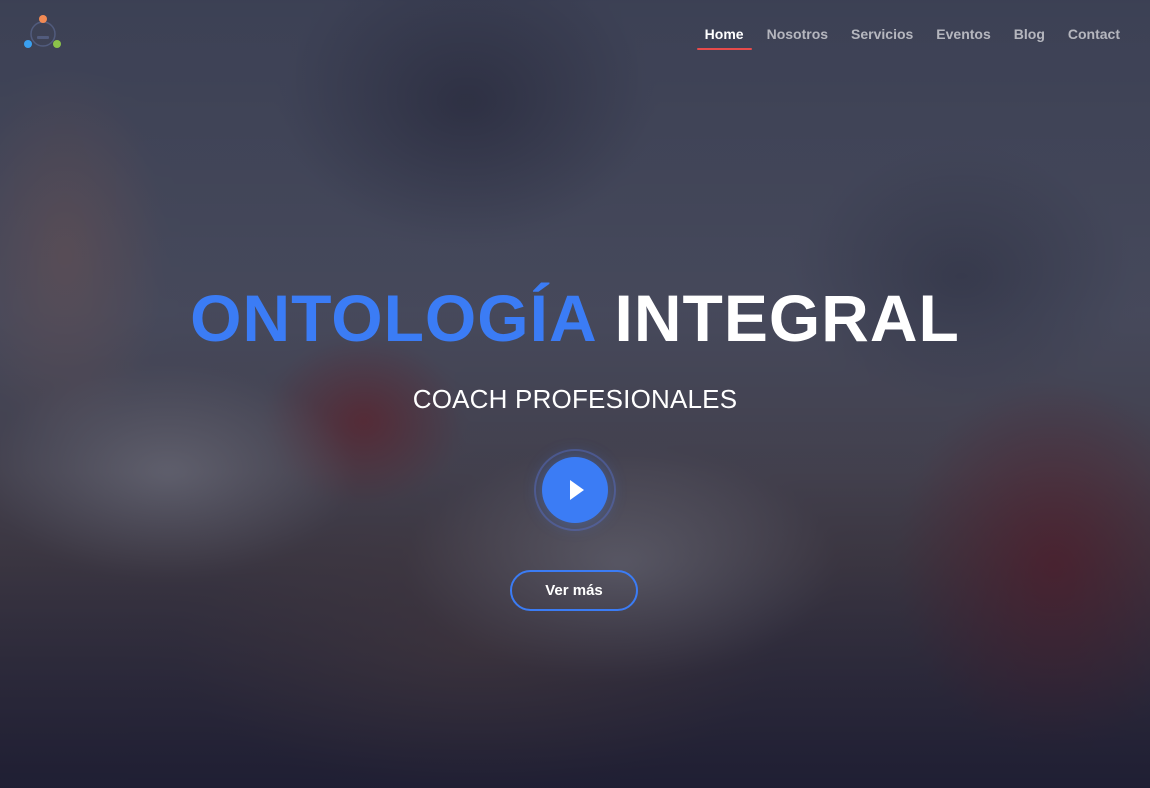  I want to click on hero-subtitle: COACH PROFESIONALES, so click(575, 399).